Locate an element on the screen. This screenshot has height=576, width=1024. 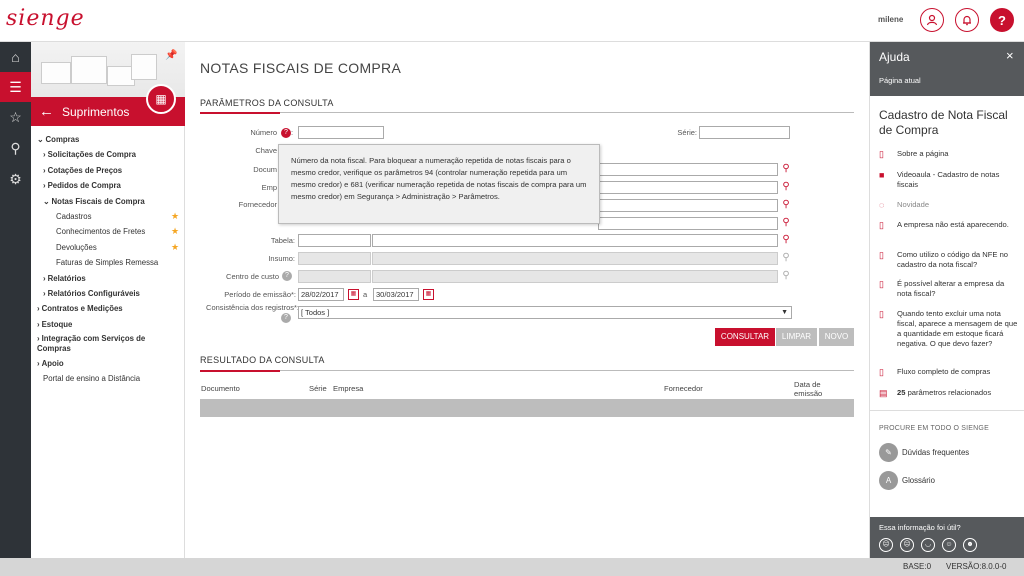
related-params-link: ▤ 25 parâmetros relacionados is located at coordinates (950, 393).